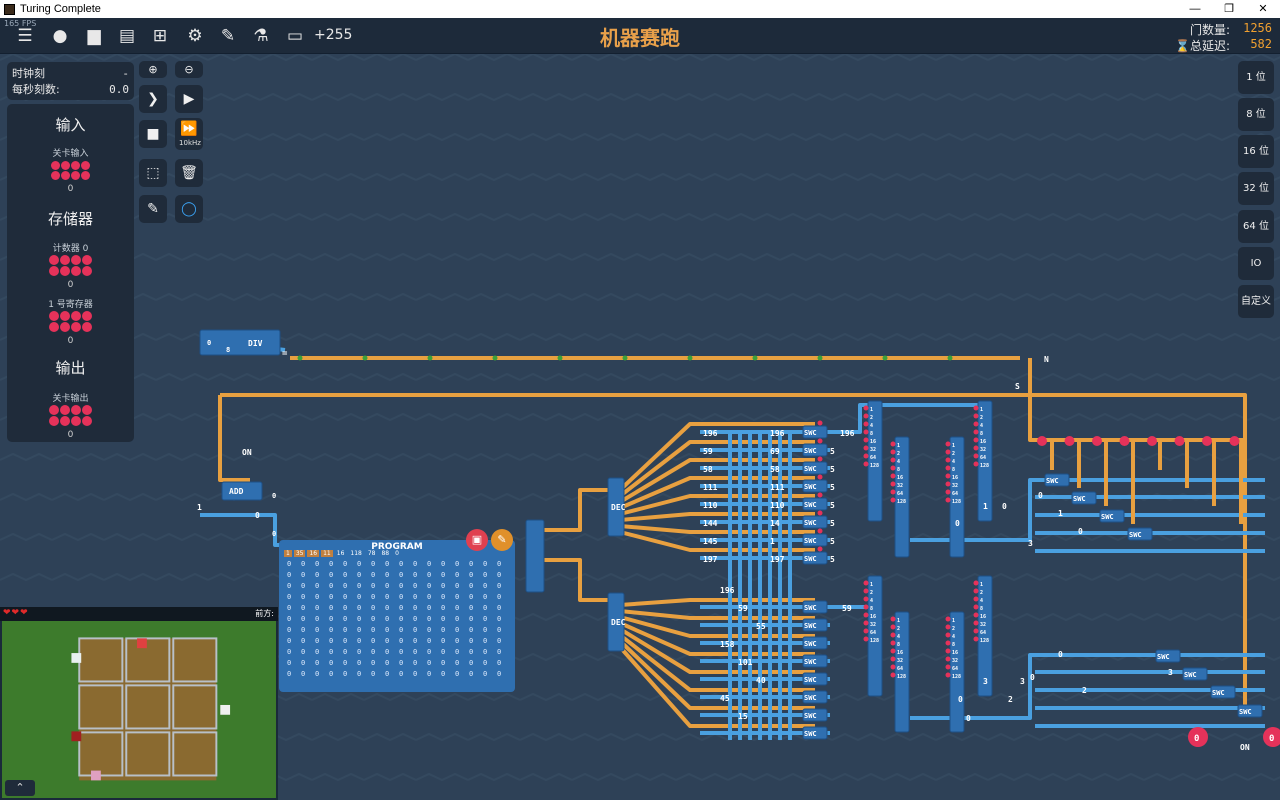 Image resolution: width=1280 pixels, height=800 pixels. I want to click on wrench-icon: ✎, so click(228, 36).